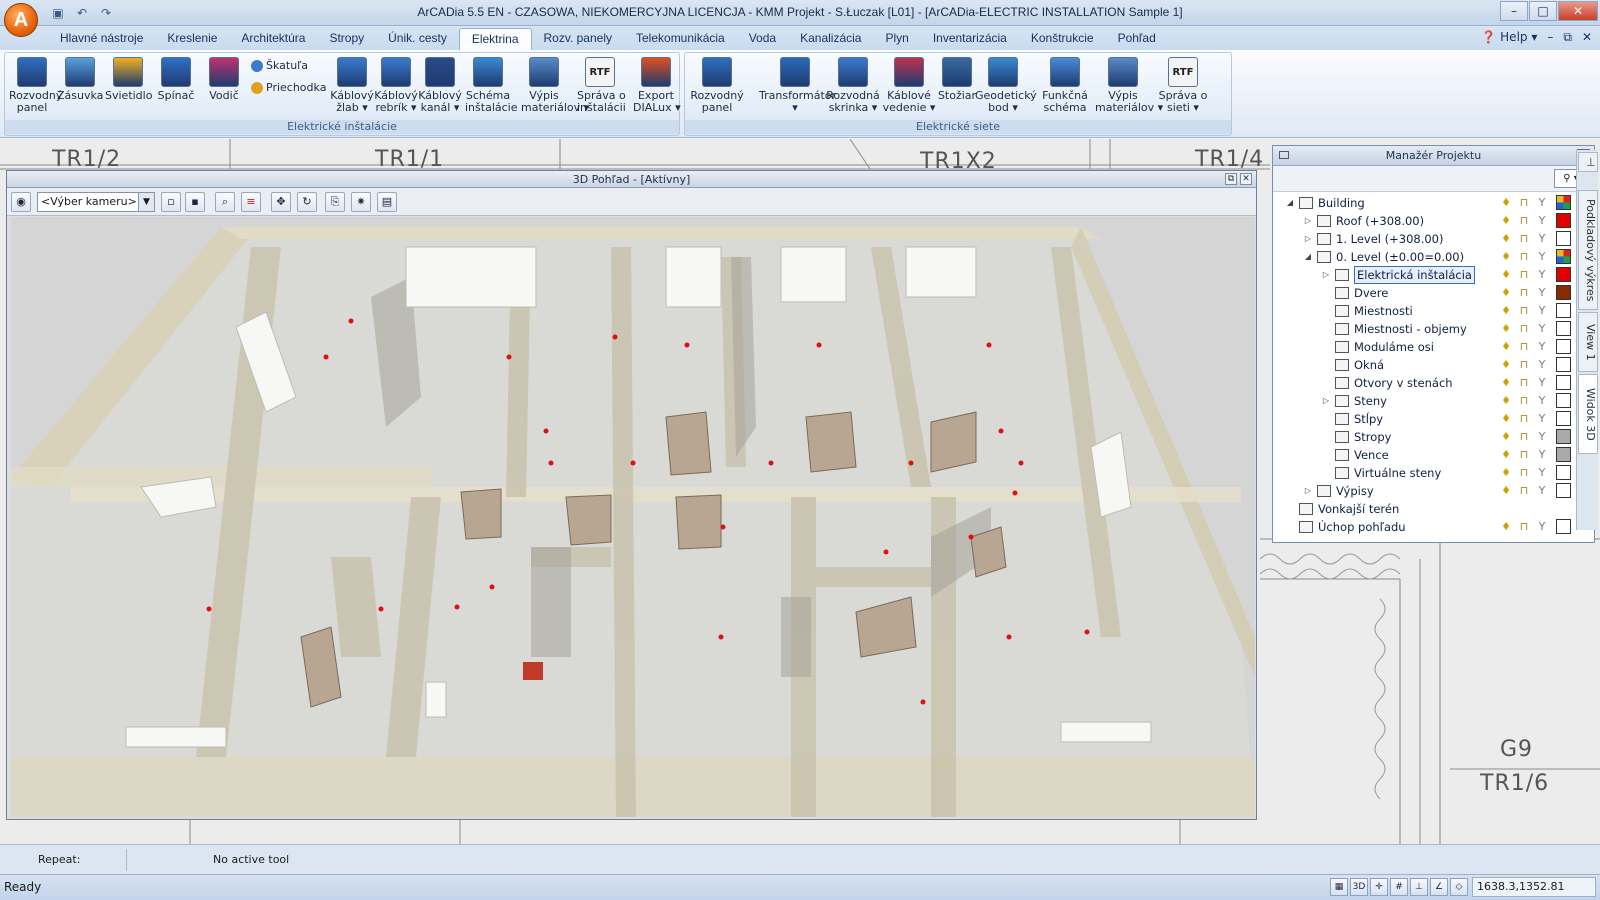 The height and width of the screenshot is (900, 1600). Describe the element at coordinates (1567, 37) in the screenshot. I see `ribbon-restore-icon: ⧉` at that location.